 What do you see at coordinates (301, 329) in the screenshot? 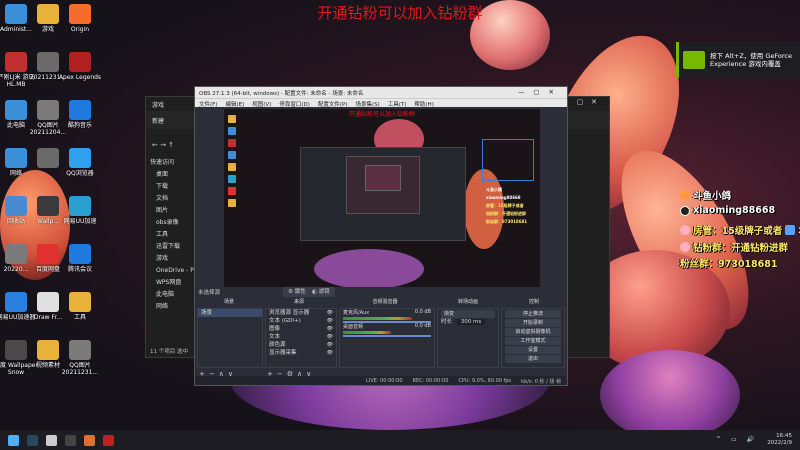
I see `source-item: 图像 👁` at bounding box center [301, 329].